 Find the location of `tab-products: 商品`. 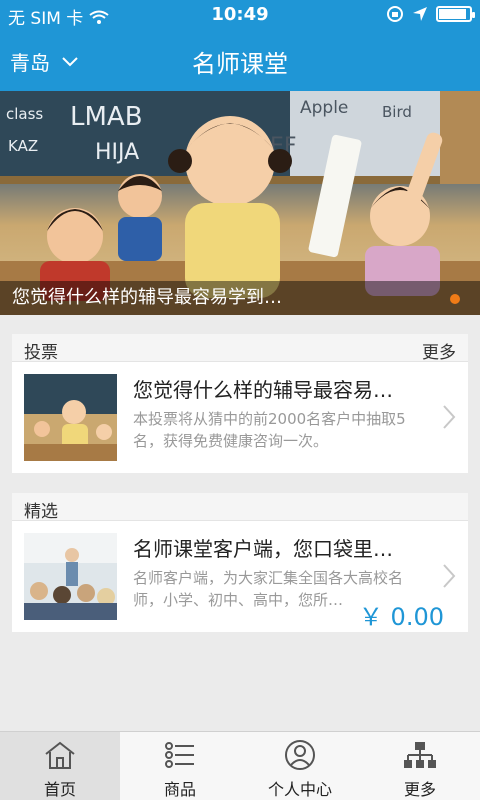

tab-products: 商品 is located at coordinates (180, 766).